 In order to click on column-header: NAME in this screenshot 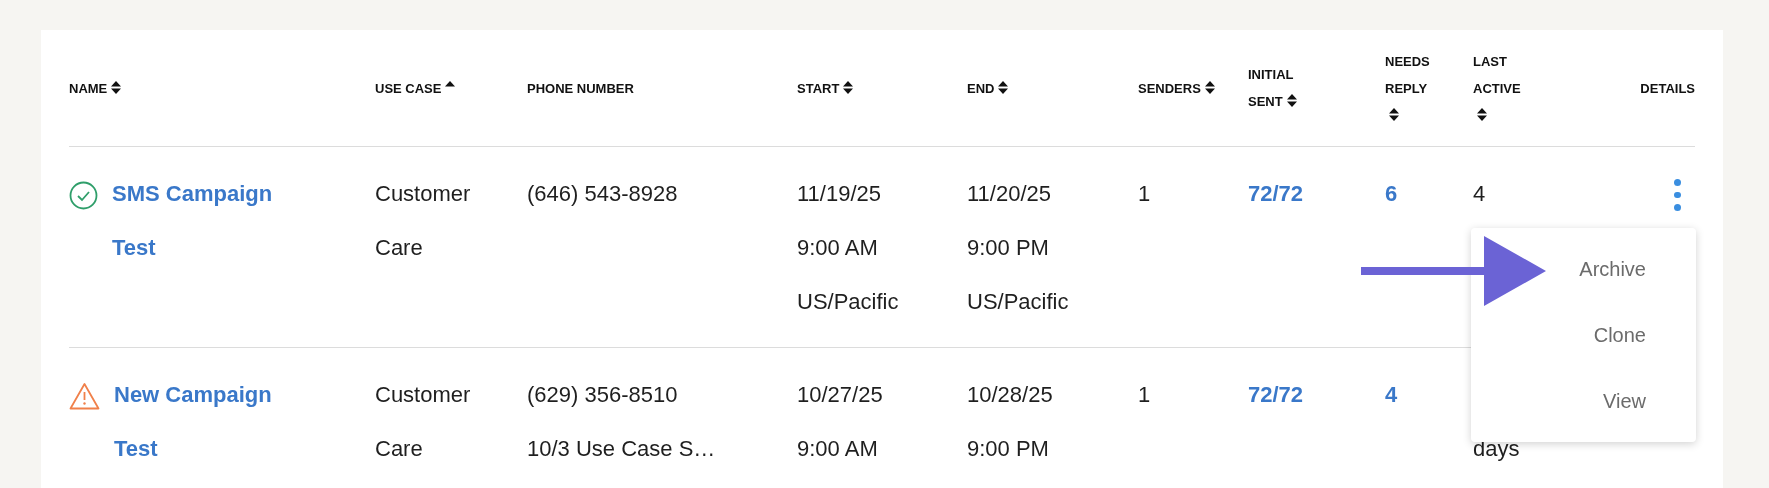, I will do `click(95, 88)`.